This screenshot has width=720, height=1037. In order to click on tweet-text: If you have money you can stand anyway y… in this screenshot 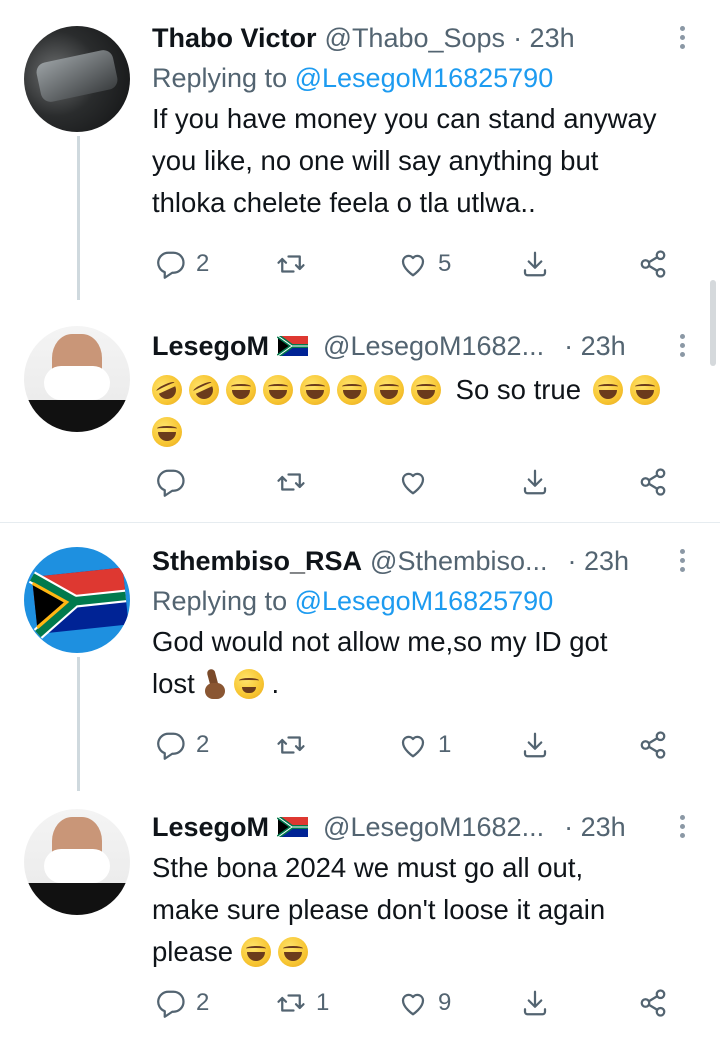, I will do `click(404, 160)`.